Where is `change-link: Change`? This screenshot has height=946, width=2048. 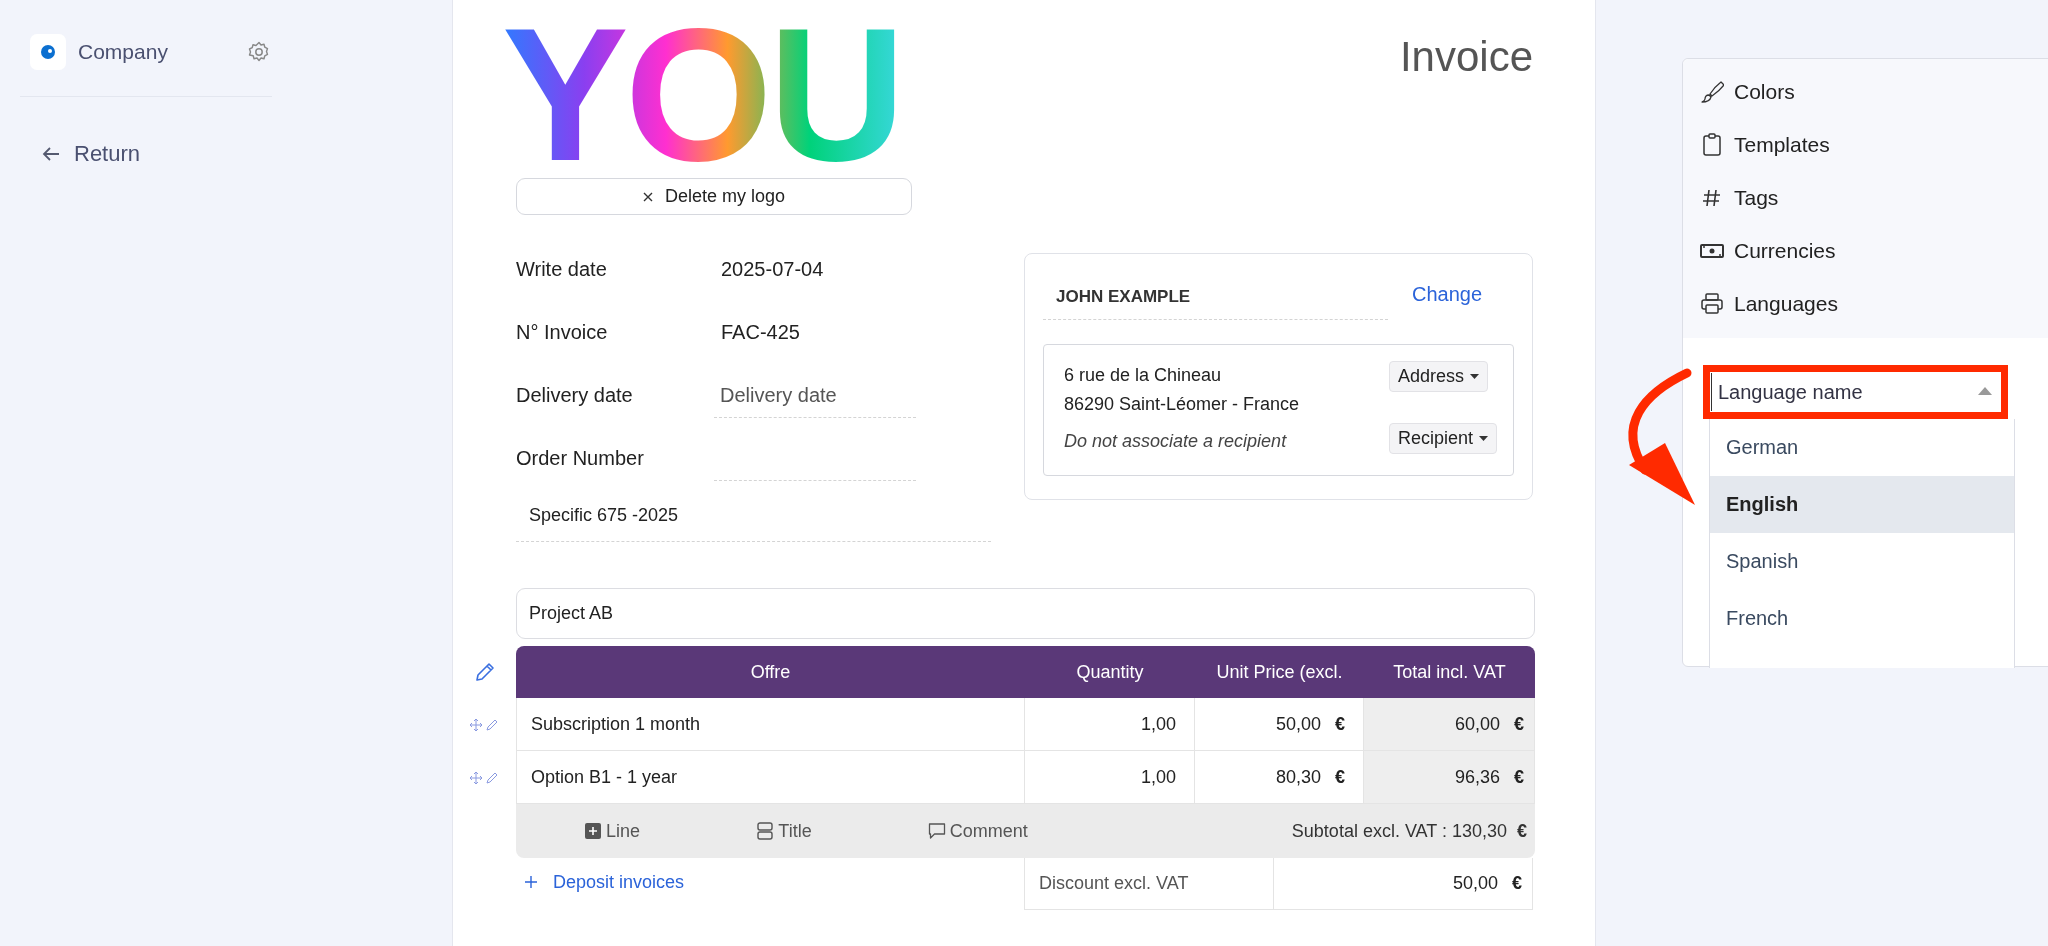
change-link: Change is located at coordinates (1447, 294).